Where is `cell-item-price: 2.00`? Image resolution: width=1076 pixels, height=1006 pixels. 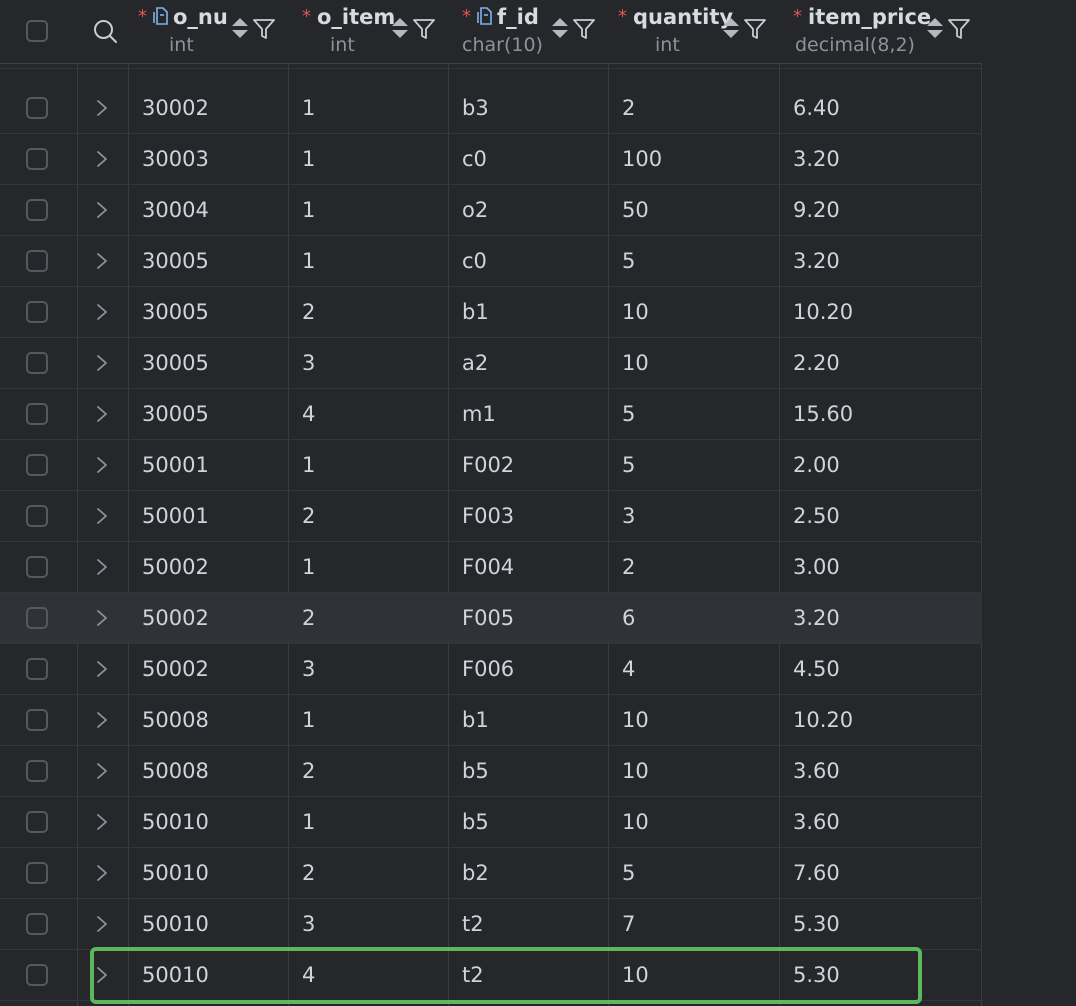 cell-item-price: 2.00 is located at coordinates (816, 465).